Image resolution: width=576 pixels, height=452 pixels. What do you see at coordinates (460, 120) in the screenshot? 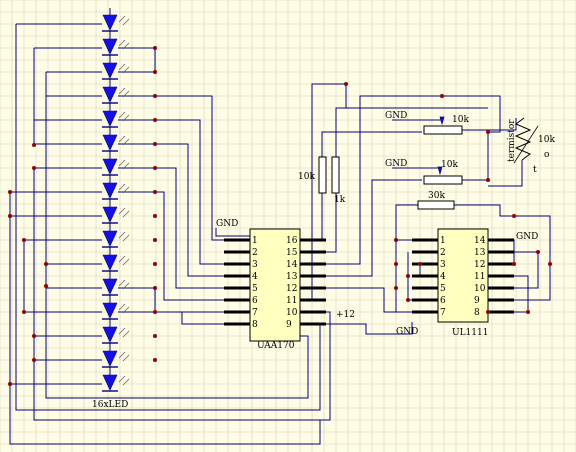
I see `potentiometer-1-label: 10k` at bounding box center [460, 120].